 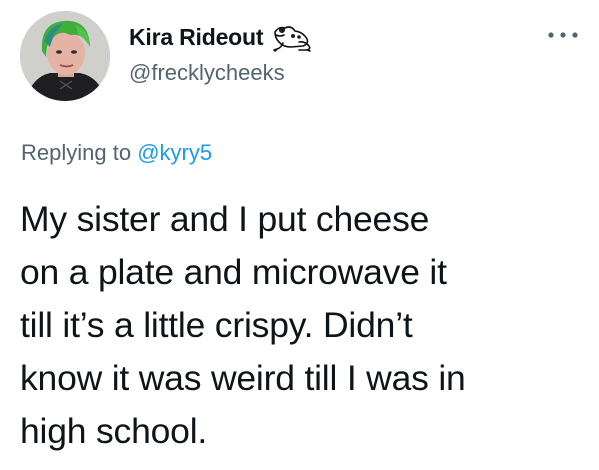 I want to click on avatar, so click(x=65, y=56).